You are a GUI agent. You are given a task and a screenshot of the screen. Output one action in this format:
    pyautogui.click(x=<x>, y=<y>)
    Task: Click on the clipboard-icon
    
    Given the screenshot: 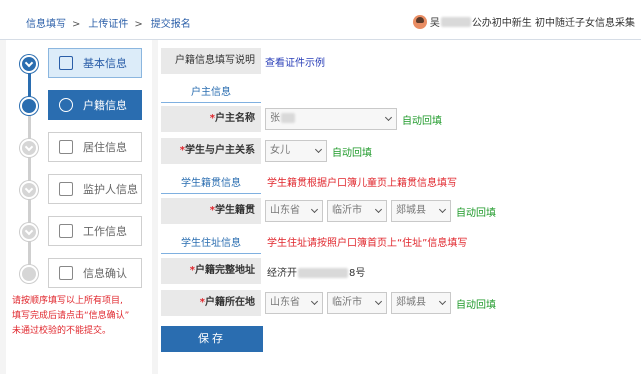 What is the action you would take?
    pyautogui.click(x=66, y=231)
    